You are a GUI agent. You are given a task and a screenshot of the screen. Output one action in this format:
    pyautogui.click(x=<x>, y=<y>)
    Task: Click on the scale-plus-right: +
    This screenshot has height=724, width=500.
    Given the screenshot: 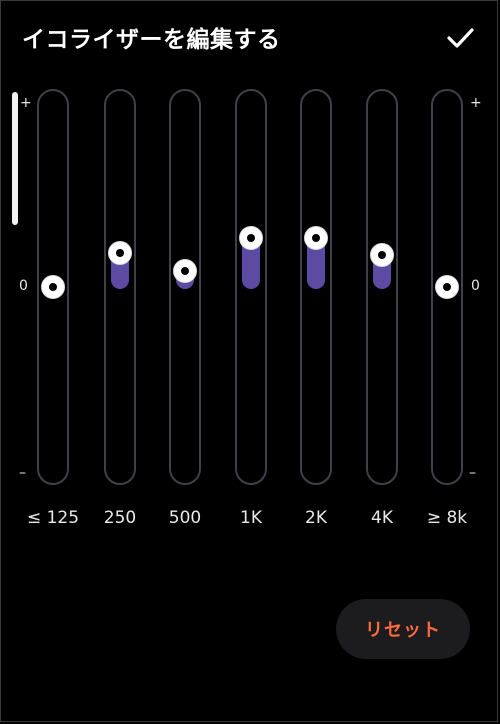 What is the action you would take?
    pyautogui.click(x=476, y=103)
    